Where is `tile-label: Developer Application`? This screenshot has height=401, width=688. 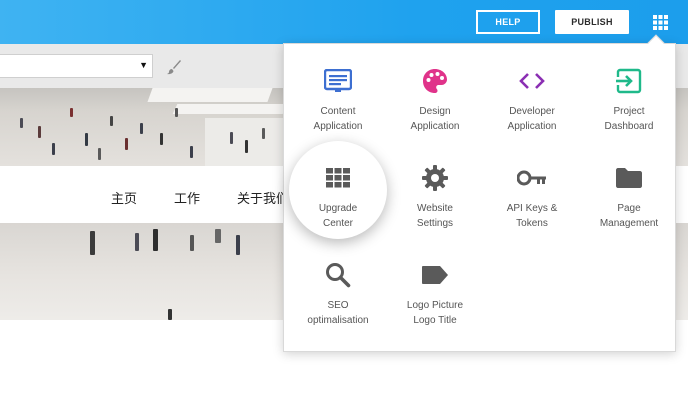 tile-label: Developer Application is located at coordinates (532, 119).